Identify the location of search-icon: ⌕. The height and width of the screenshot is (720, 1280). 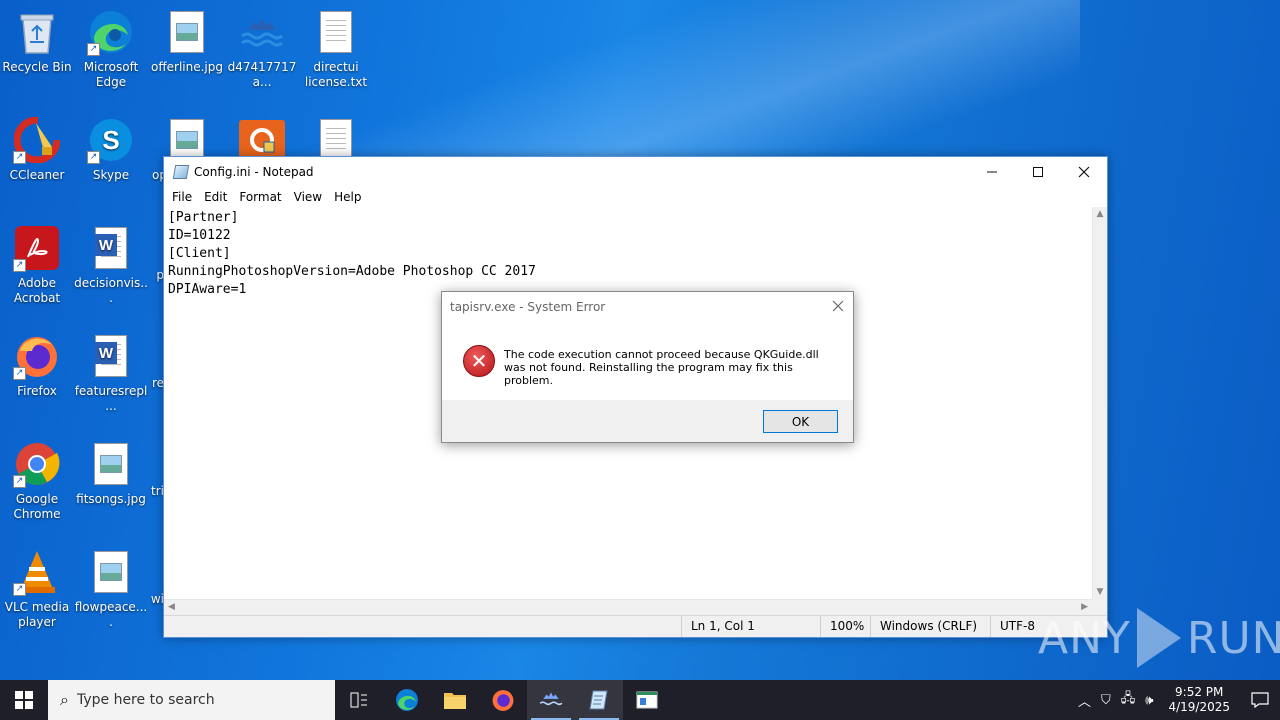
(64, 699).